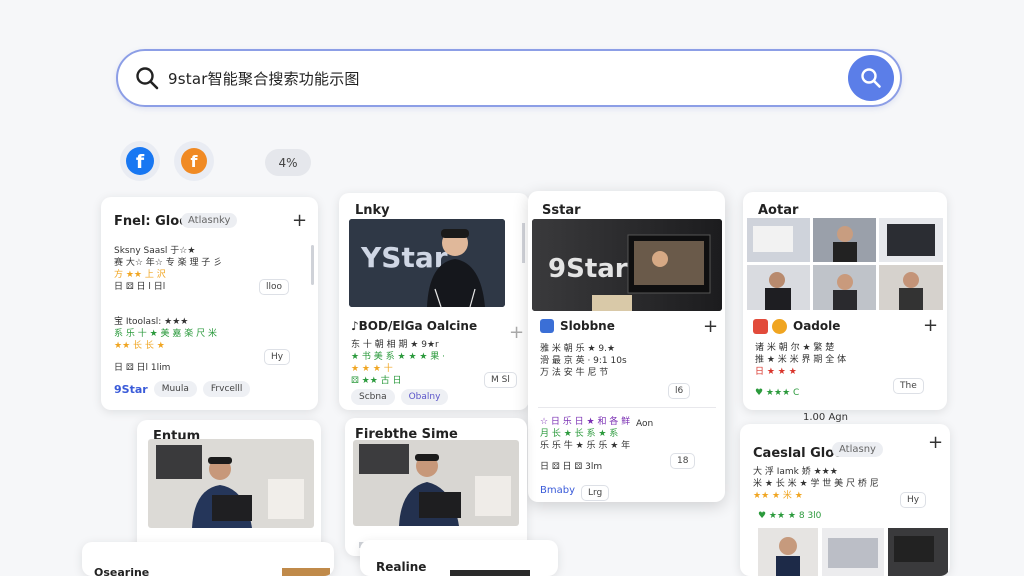 The width and height of the screenshot is (1024, 576). I want to click on card-footer: Scbna Obalny, so click(400, 397).